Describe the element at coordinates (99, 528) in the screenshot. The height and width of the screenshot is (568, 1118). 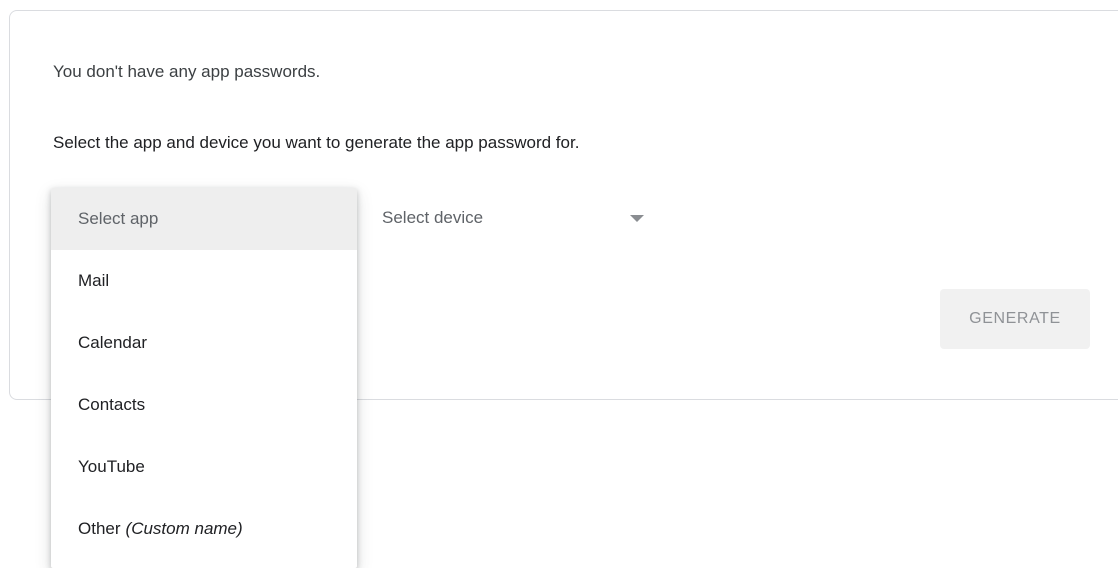
I see `menu-item-label: Other` at that location.